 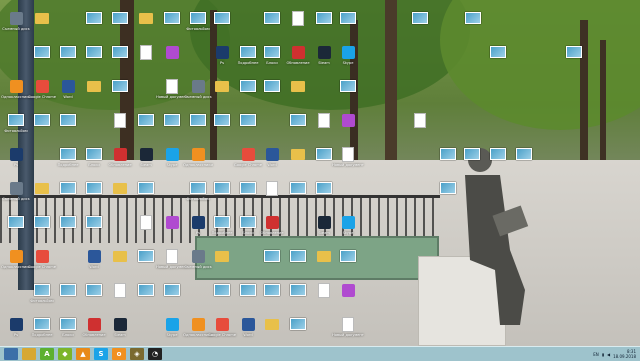 I want to click on app-orange-button: ▲, so click(x=83, y=354).